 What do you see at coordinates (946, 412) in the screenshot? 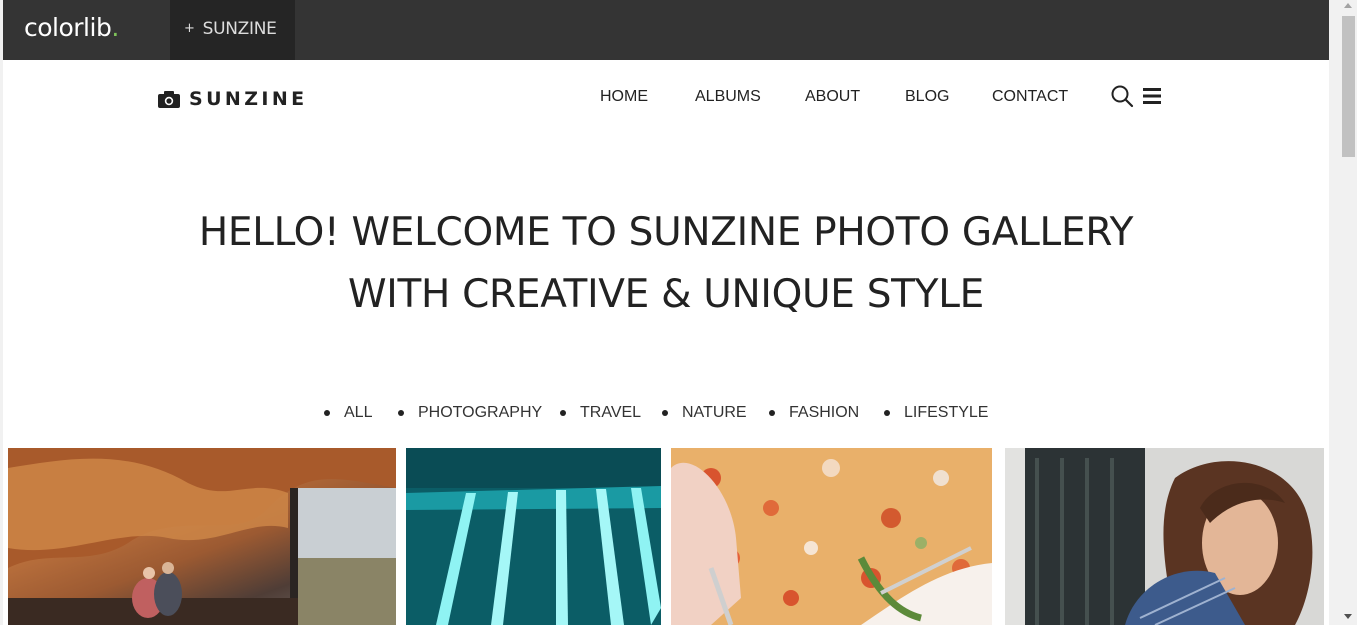
I see `filter-label: LIFESTYLE` at bounding box center [946, 412].